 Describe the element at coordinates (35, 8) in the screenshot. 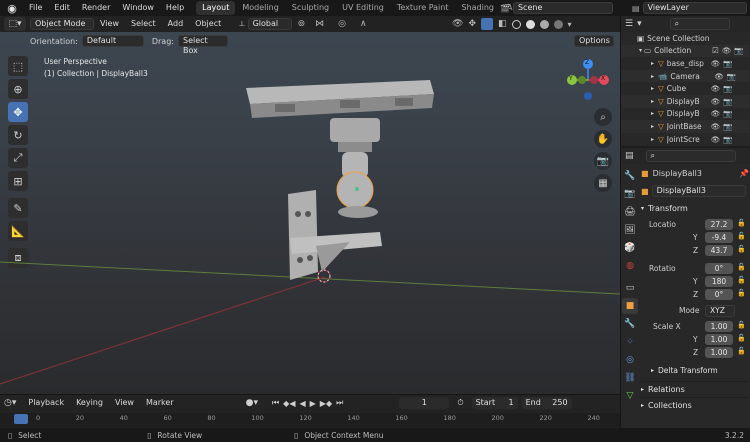

I see `menu-file: File` at that location.